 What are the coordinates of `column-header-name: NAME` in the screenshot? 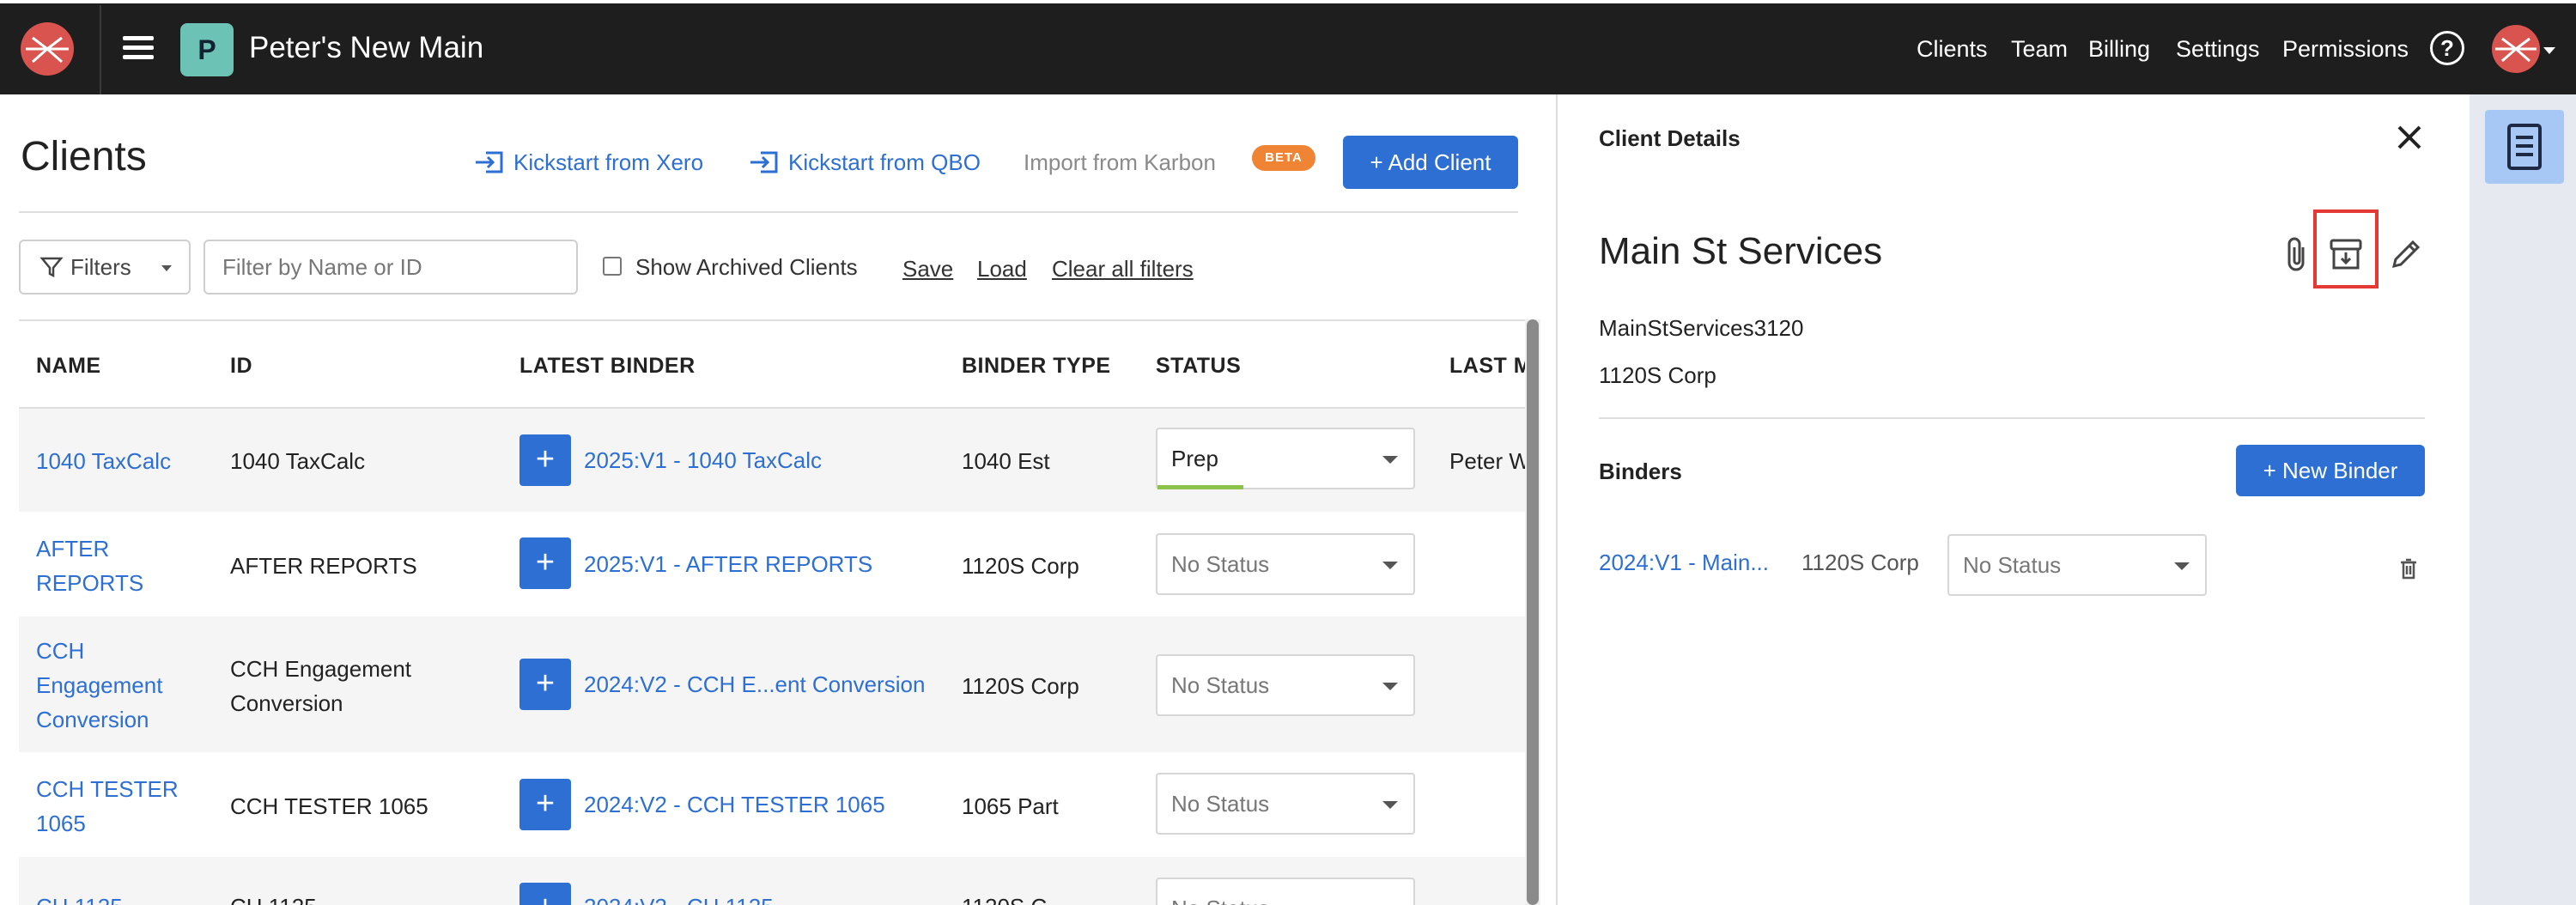 It's located at (69, 366).